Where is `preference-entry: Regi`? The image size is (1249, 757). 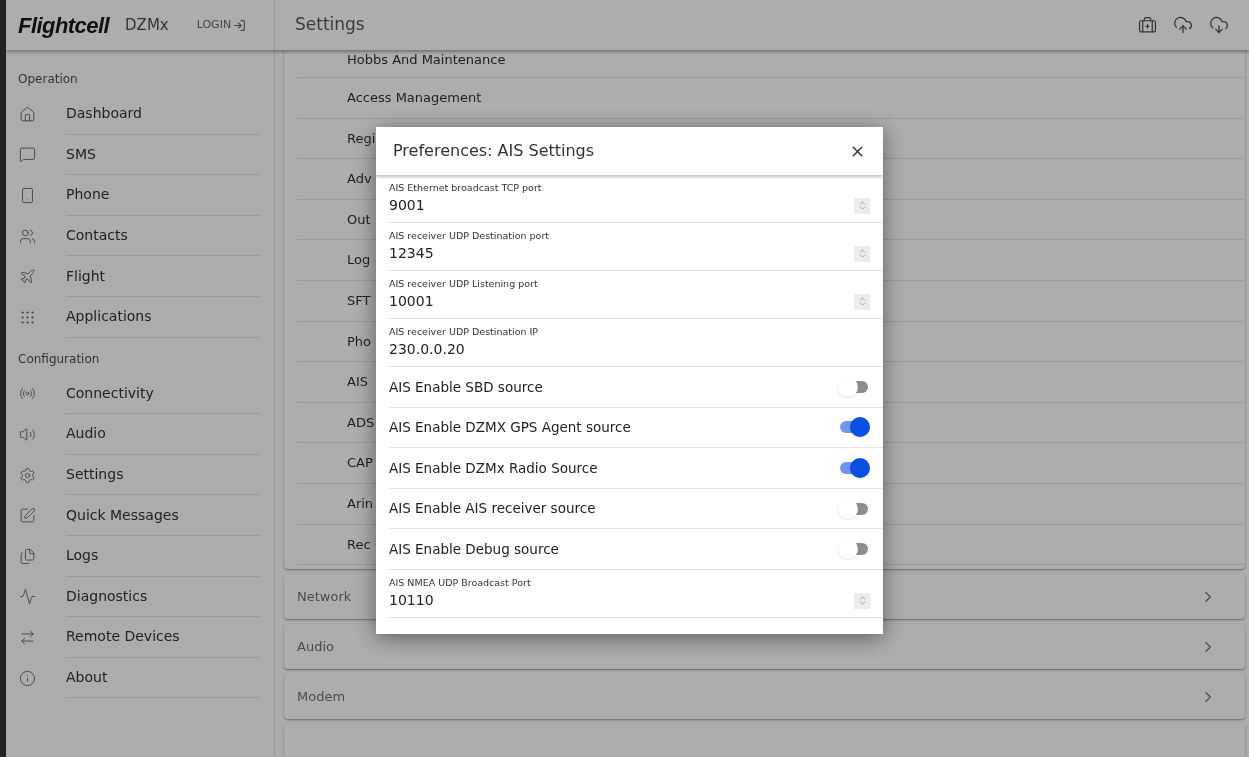
preference-entry: Regi is located at coordinates (361, 138).